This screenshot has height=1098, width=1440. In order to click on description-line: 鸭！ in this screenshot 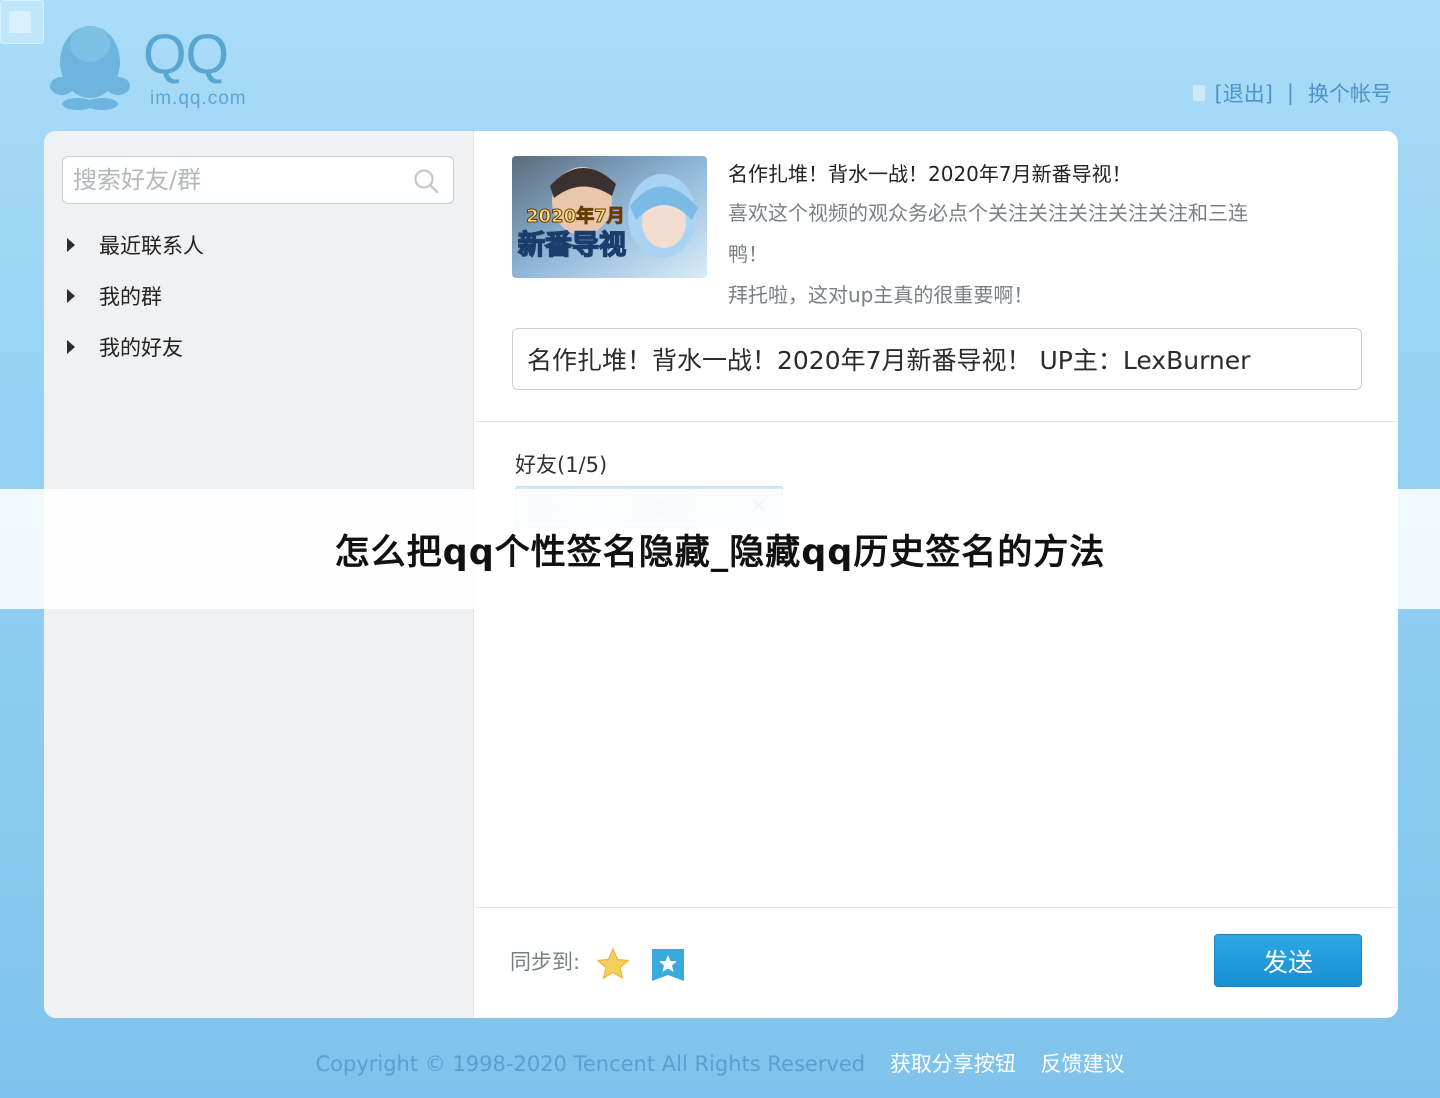, I will do `click(748, 254)`.